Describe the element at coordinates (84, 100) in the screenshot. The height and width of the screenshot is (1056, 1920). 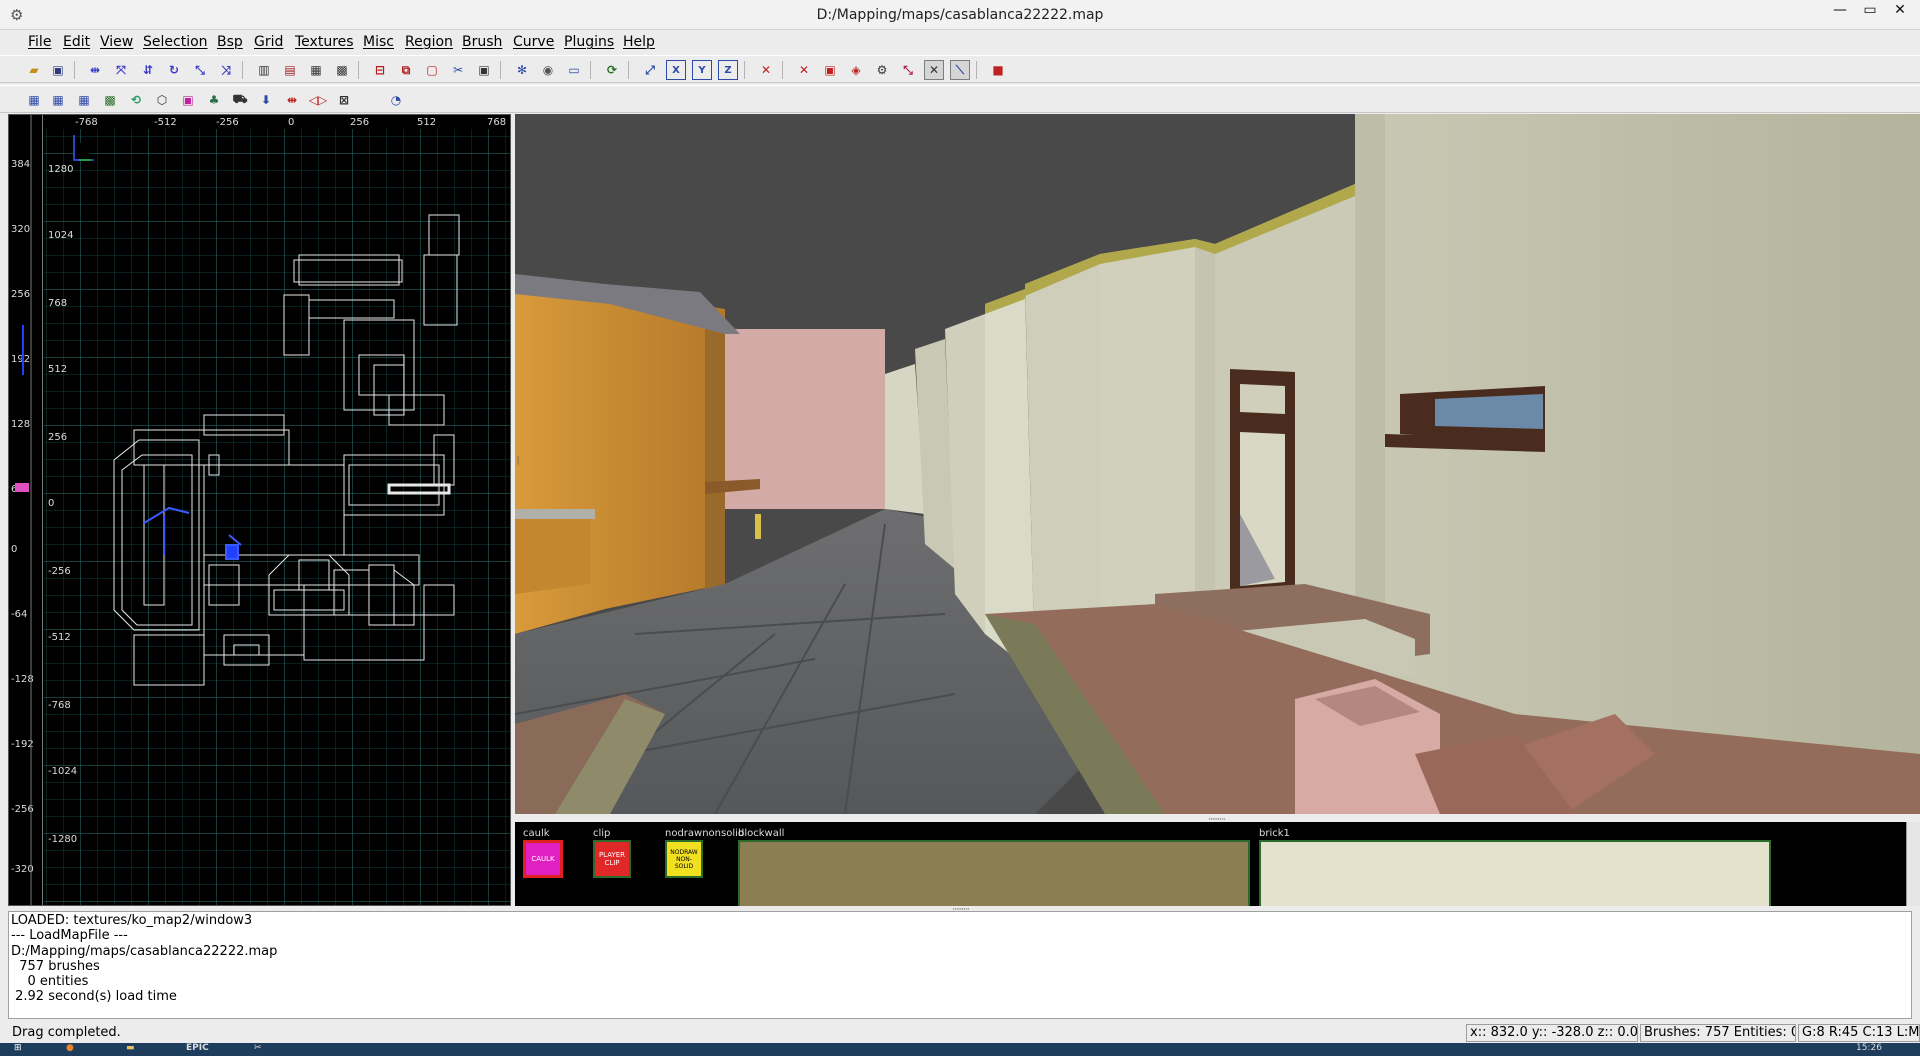
I see `patch-delete-icon: ▦` at that location.